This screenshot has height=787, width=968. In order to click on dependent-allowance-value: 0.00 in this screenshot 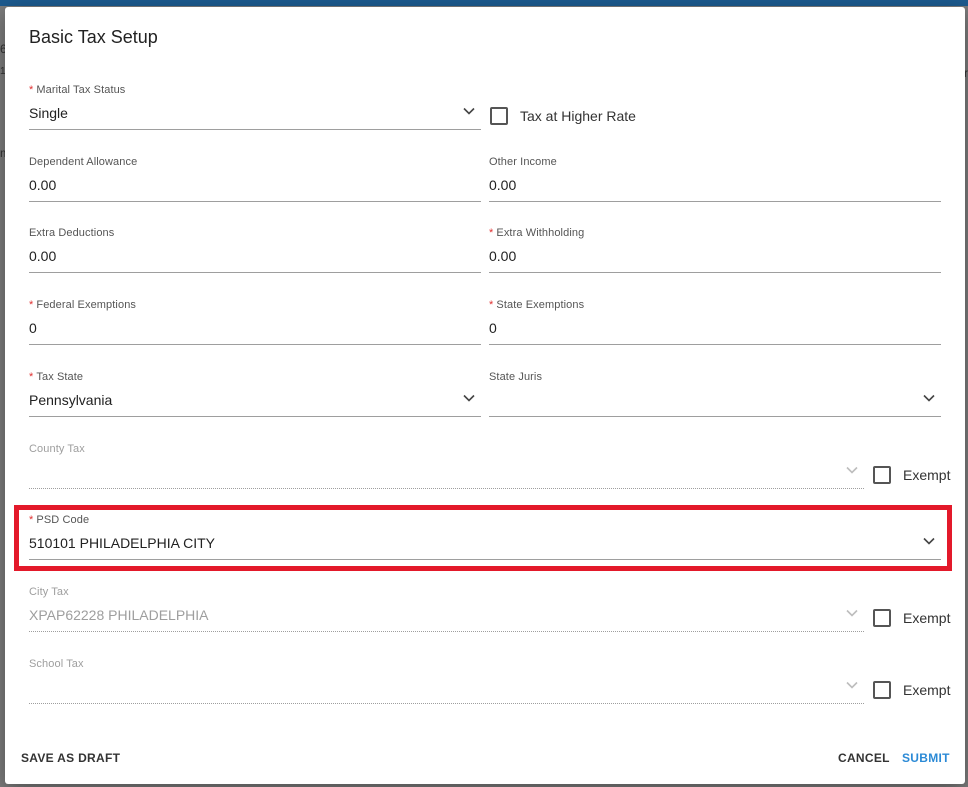, I will do `click(43, 185)`.